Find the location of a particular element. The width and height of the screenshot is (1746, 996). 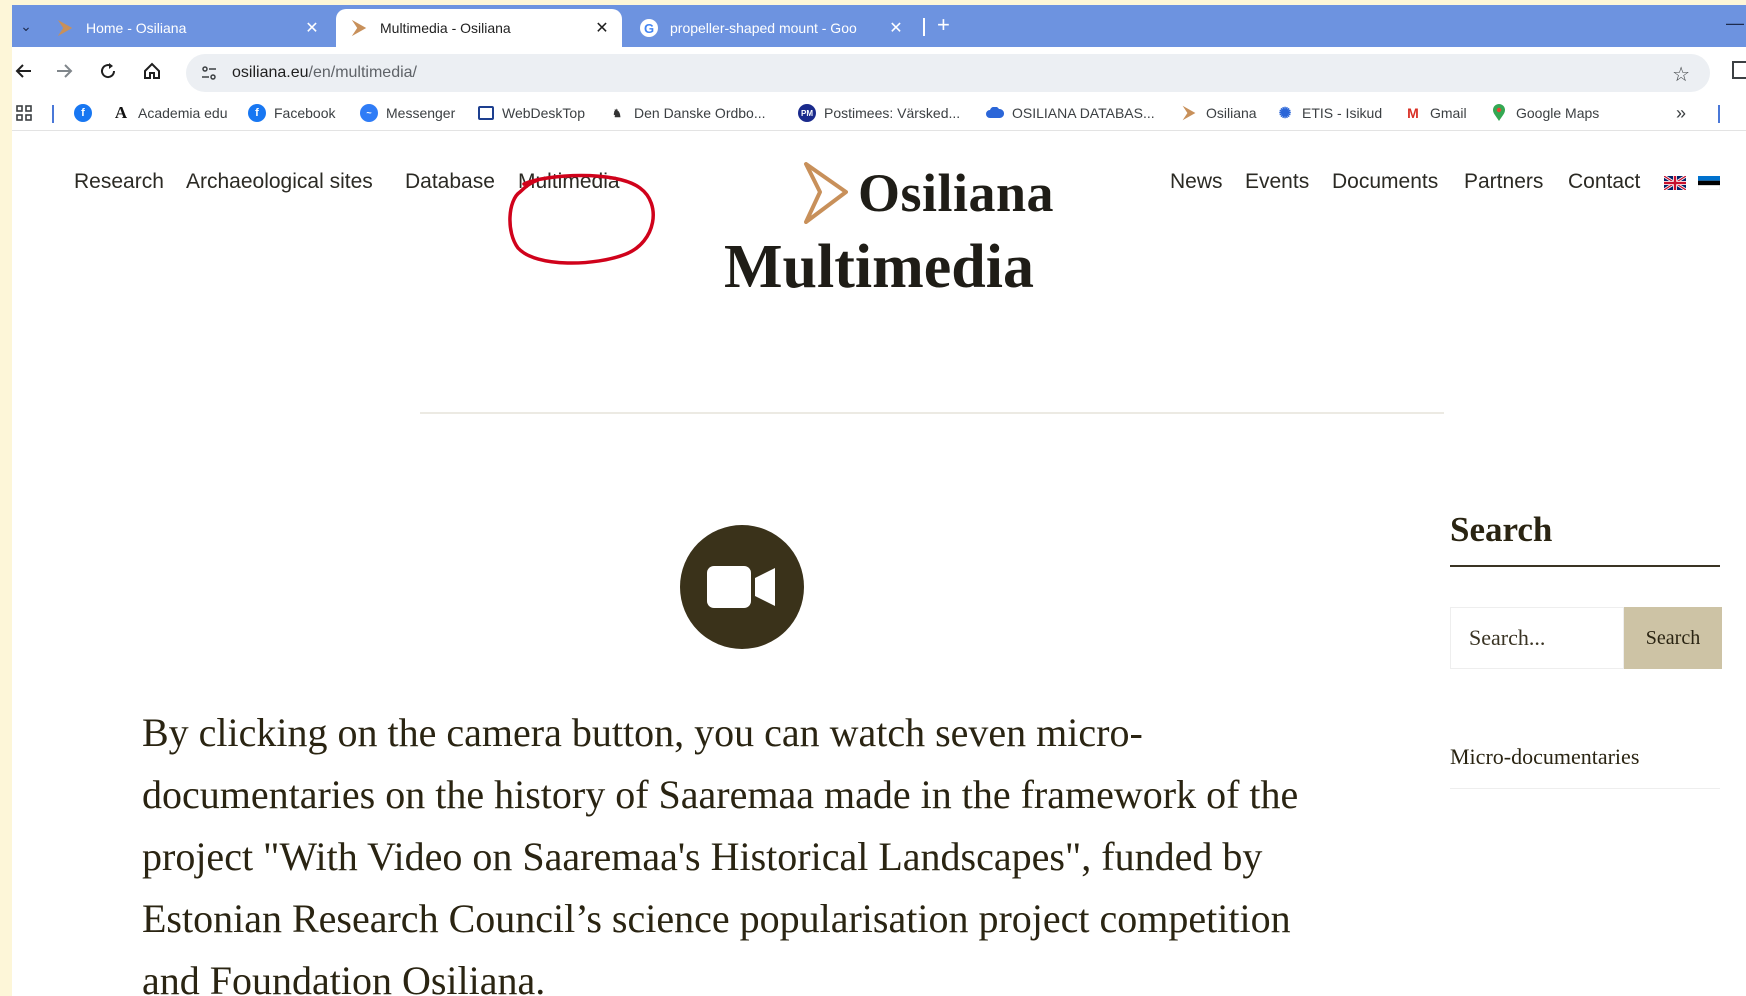

gmail-icon: M is located at coordinates (1413, 113).